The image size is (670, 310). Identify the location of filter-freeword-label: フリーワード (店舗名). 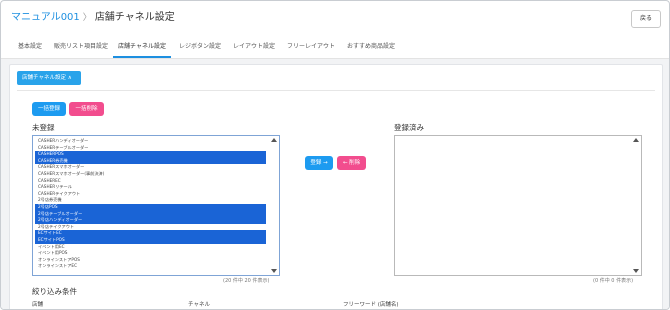
(371, 305).